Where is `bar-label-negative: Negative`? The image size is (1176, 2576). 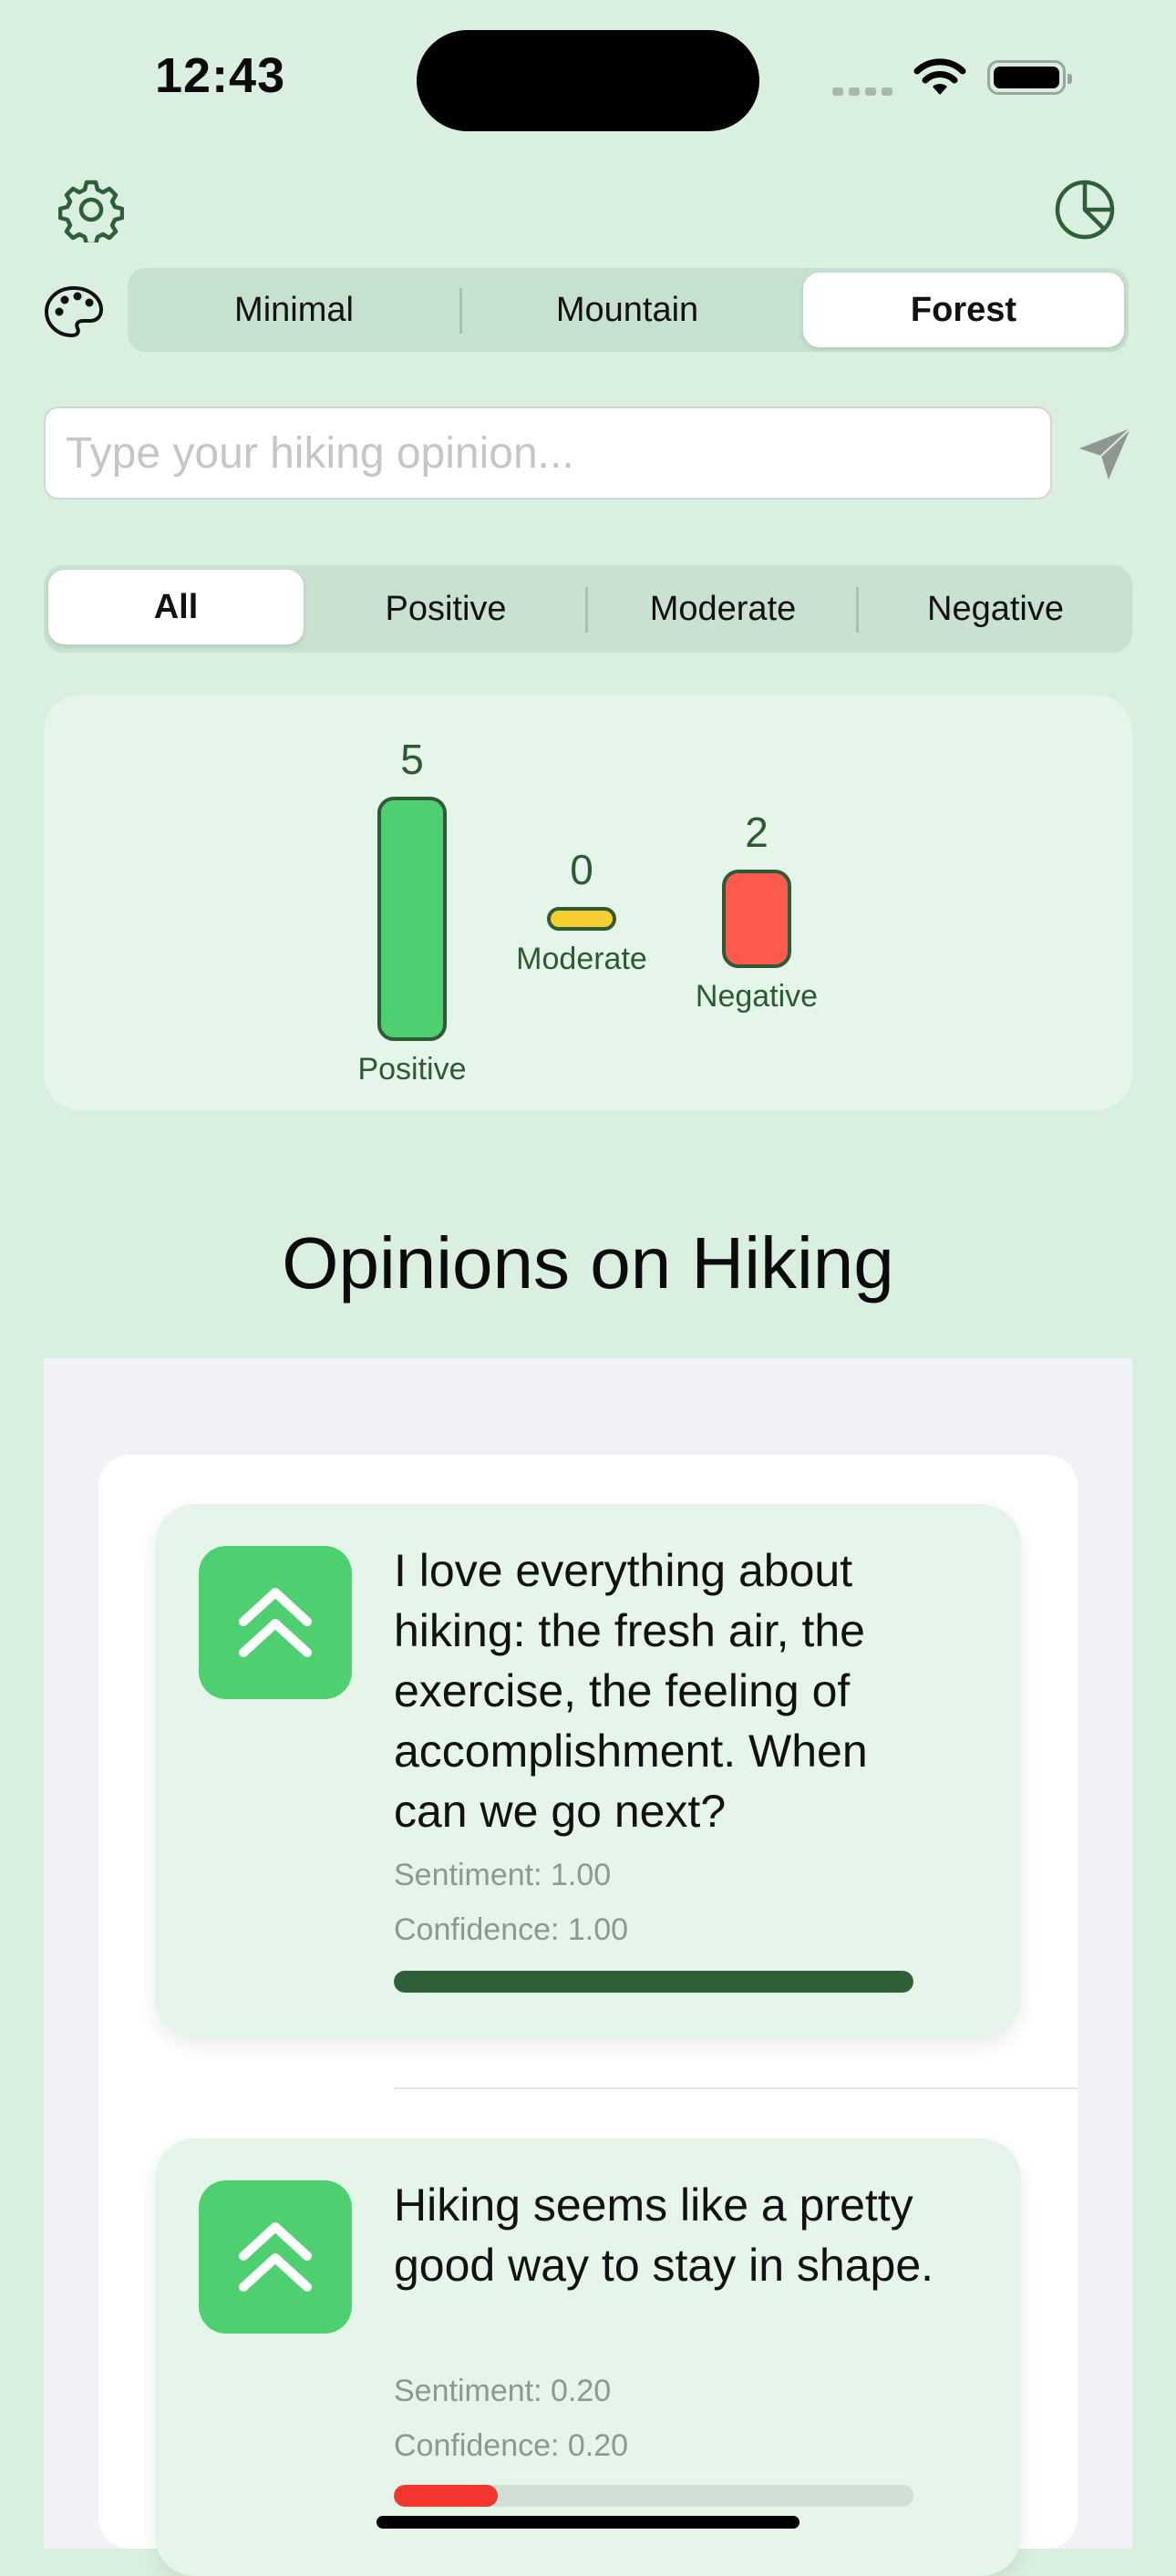 bar-label-negative: Negative is located at coordinates (757, 996).